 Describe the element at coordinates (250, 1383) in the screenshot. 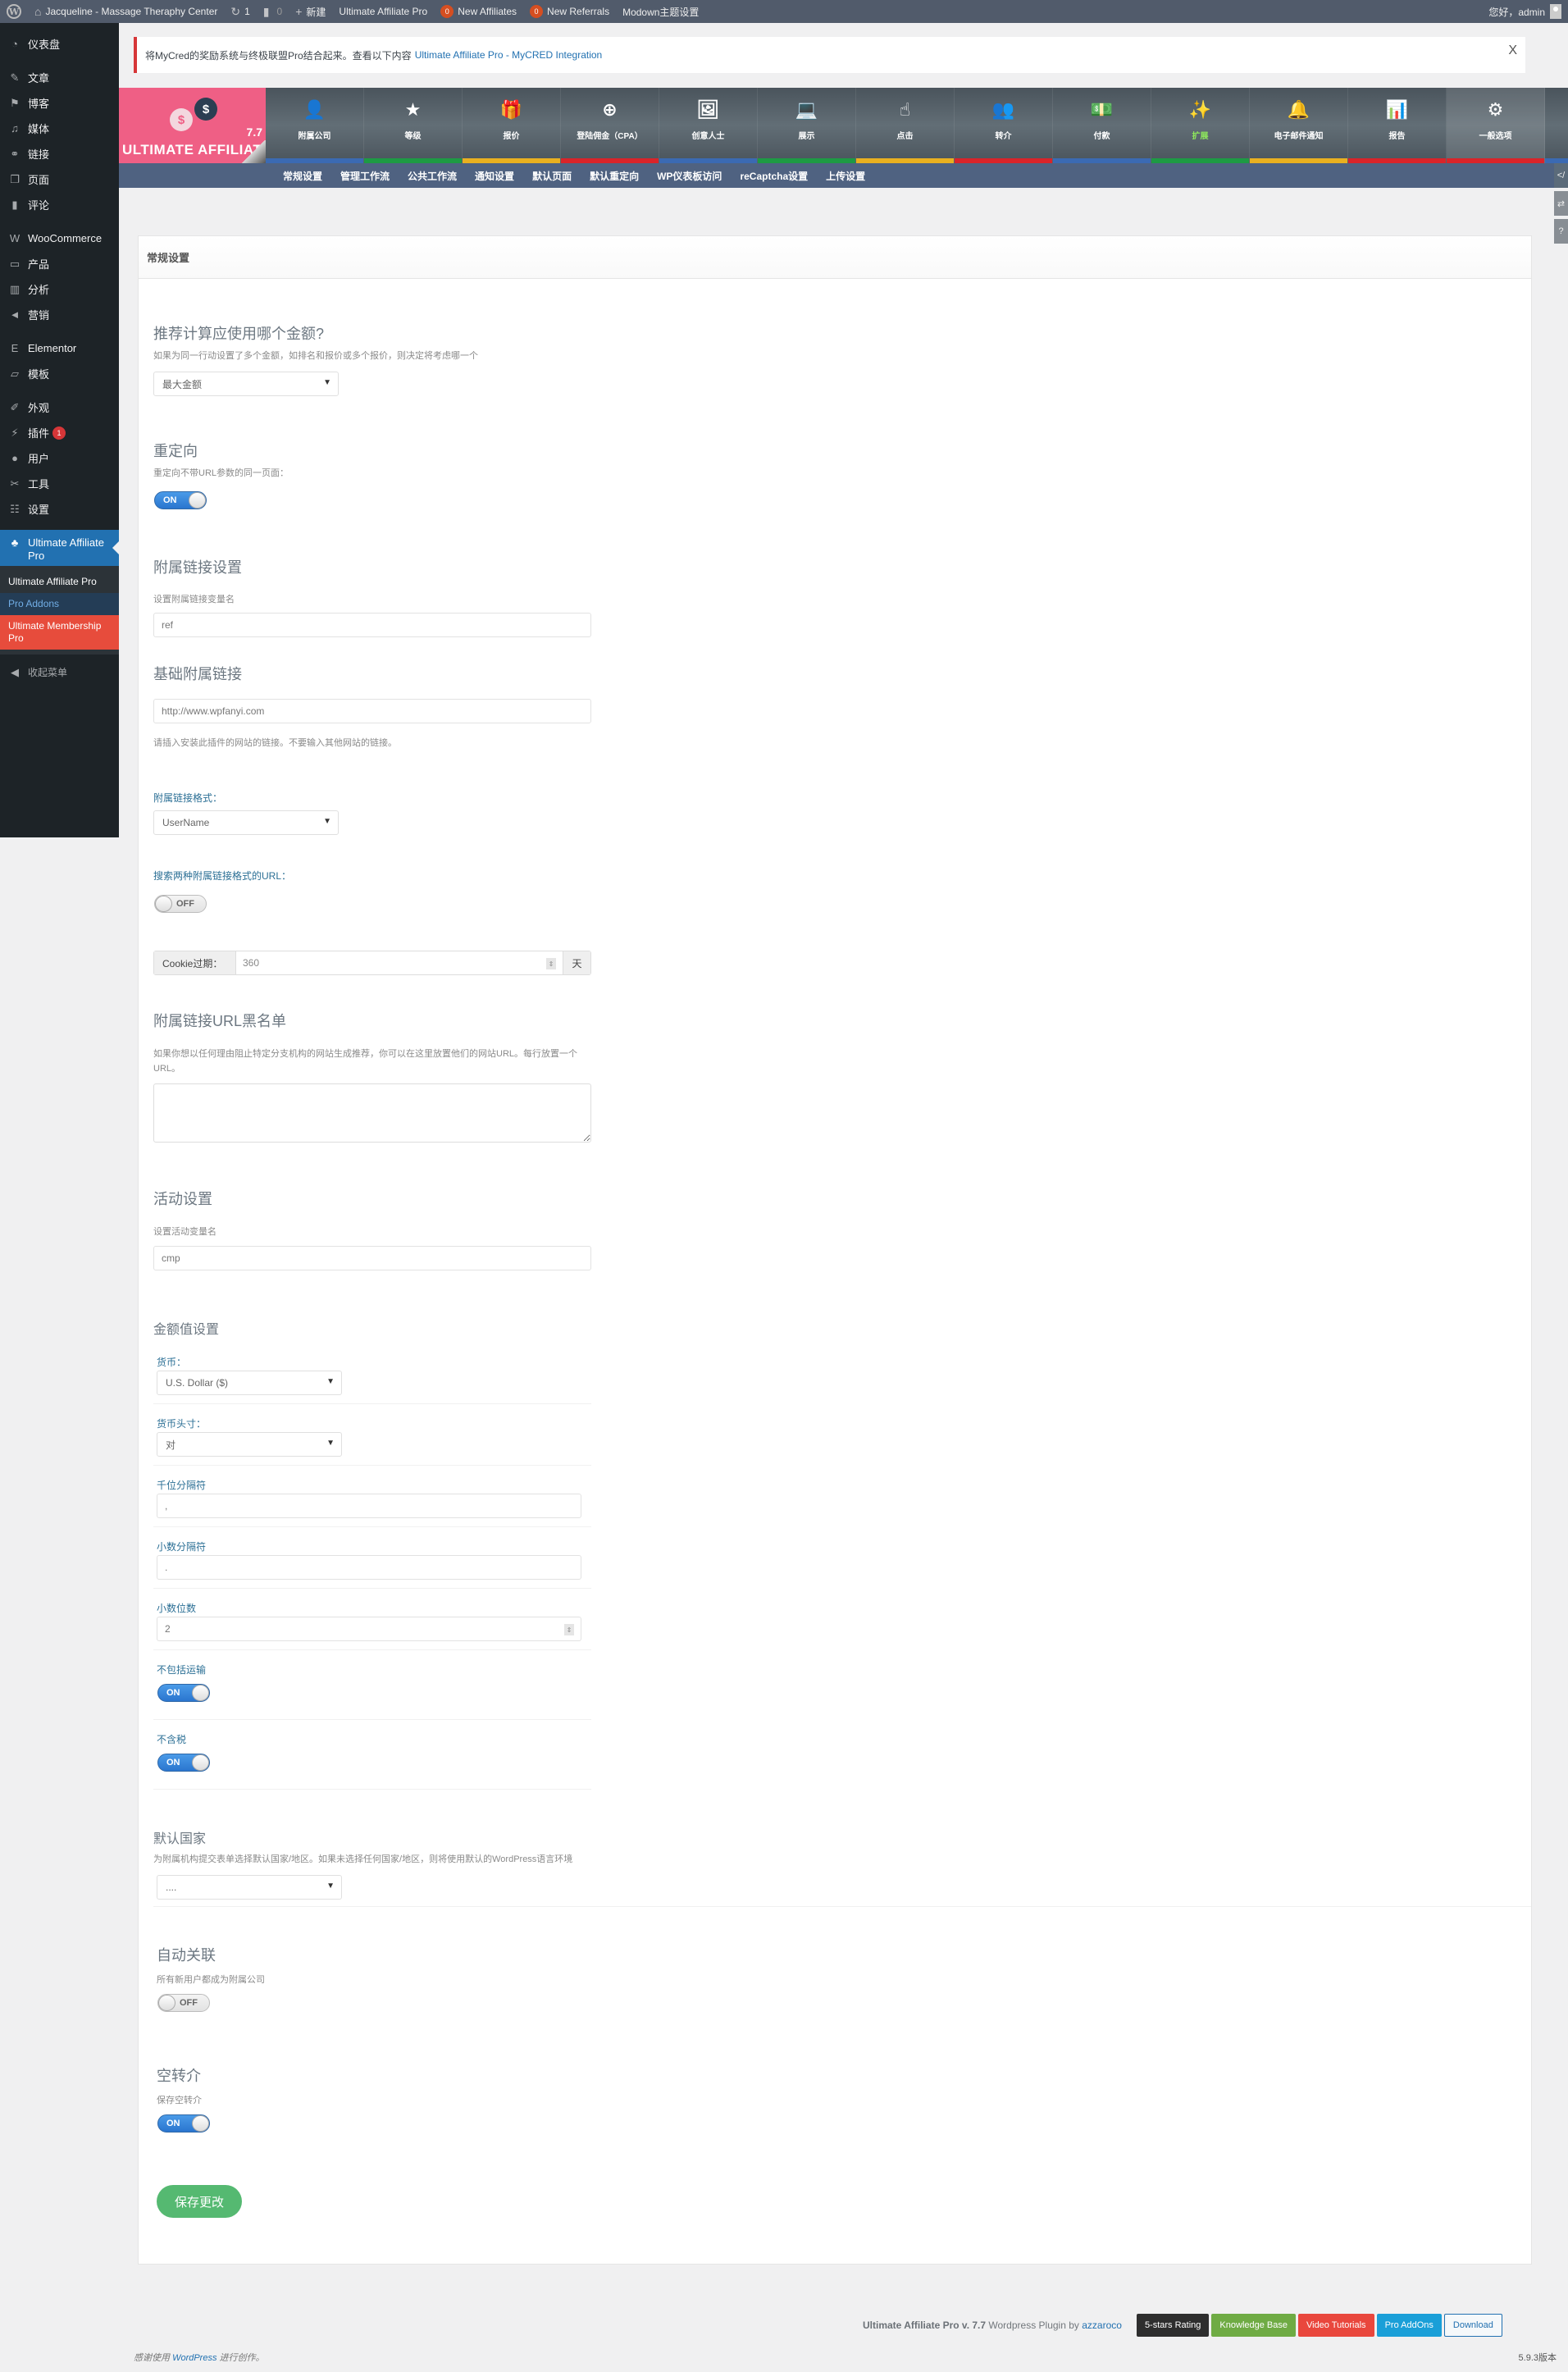

I see `currency-select: U.S. Dollar ($) ▼` at that location.